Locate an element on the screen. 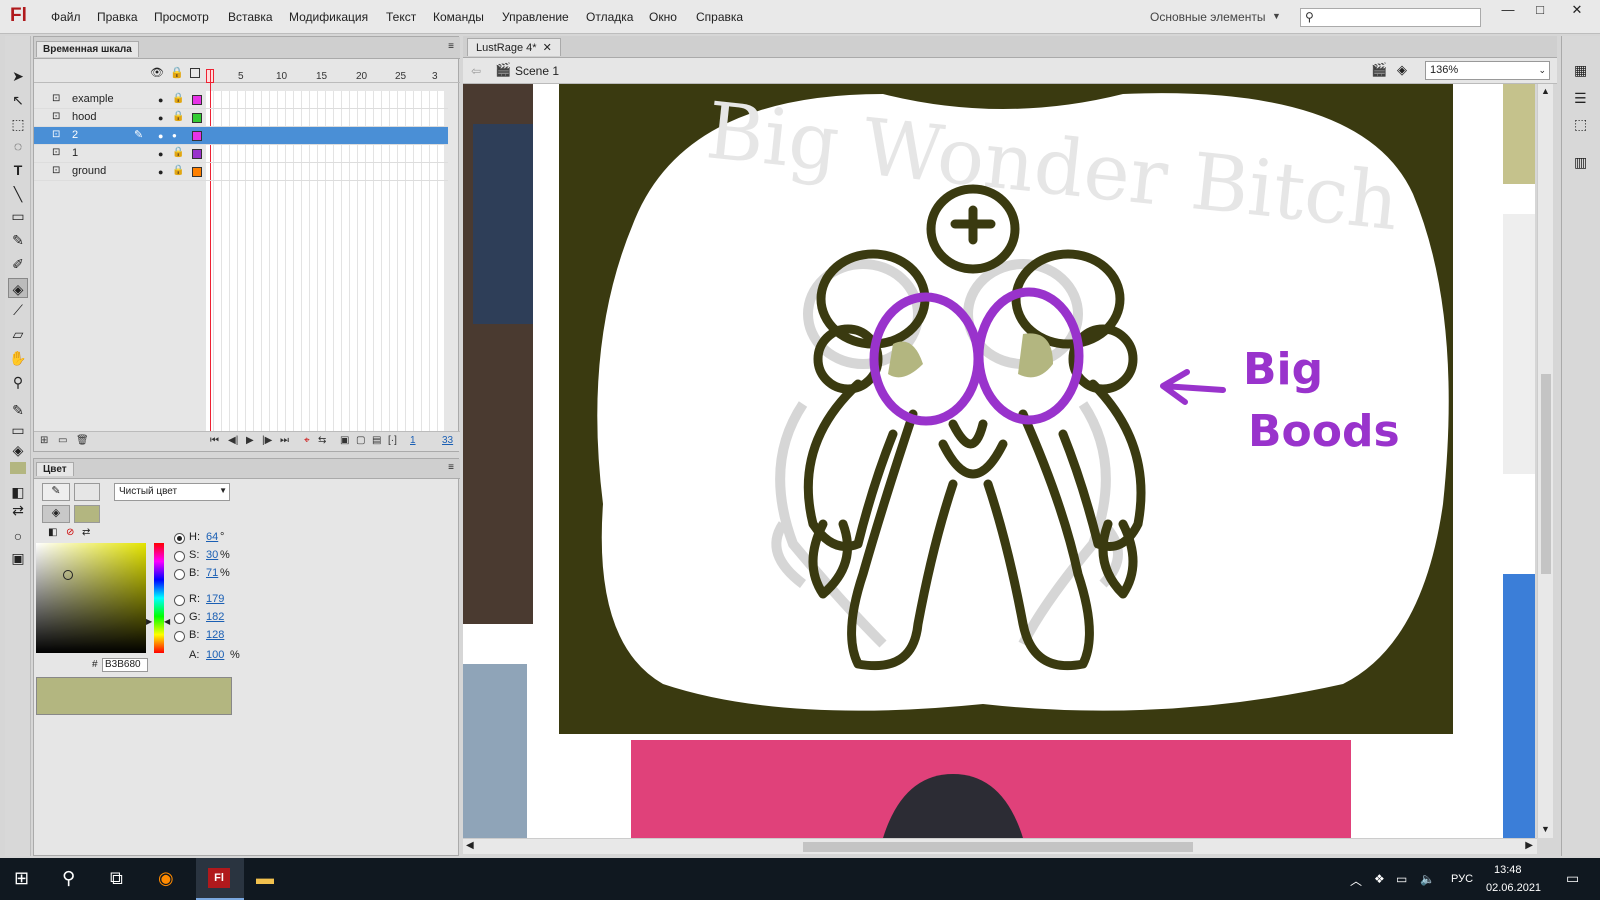  library-icon: ▥ is located at coordinates (1580, 162).